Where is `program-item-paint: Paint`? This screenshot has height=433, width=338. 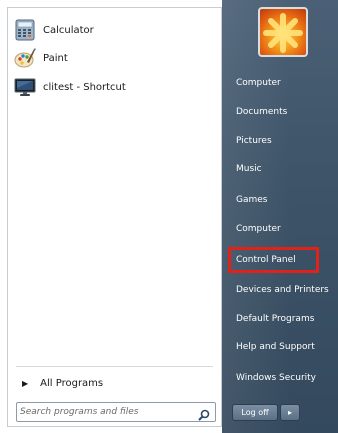
program-item-paint: Paint is located at coordinates (114, 58).